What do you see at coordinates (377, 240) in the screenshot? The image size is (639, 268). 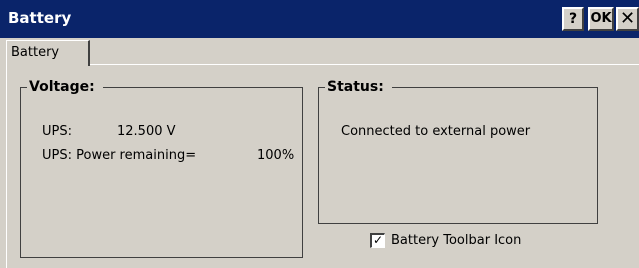 I see `toolbar-icon-checkbox: ✓` at bounding box center [377, 240].